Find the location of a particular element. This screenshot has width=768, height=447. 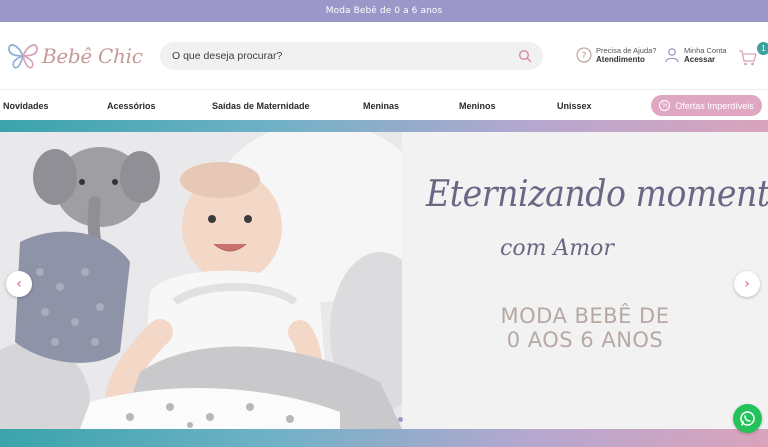

carousel-dot is located at coordinates (400, 419).